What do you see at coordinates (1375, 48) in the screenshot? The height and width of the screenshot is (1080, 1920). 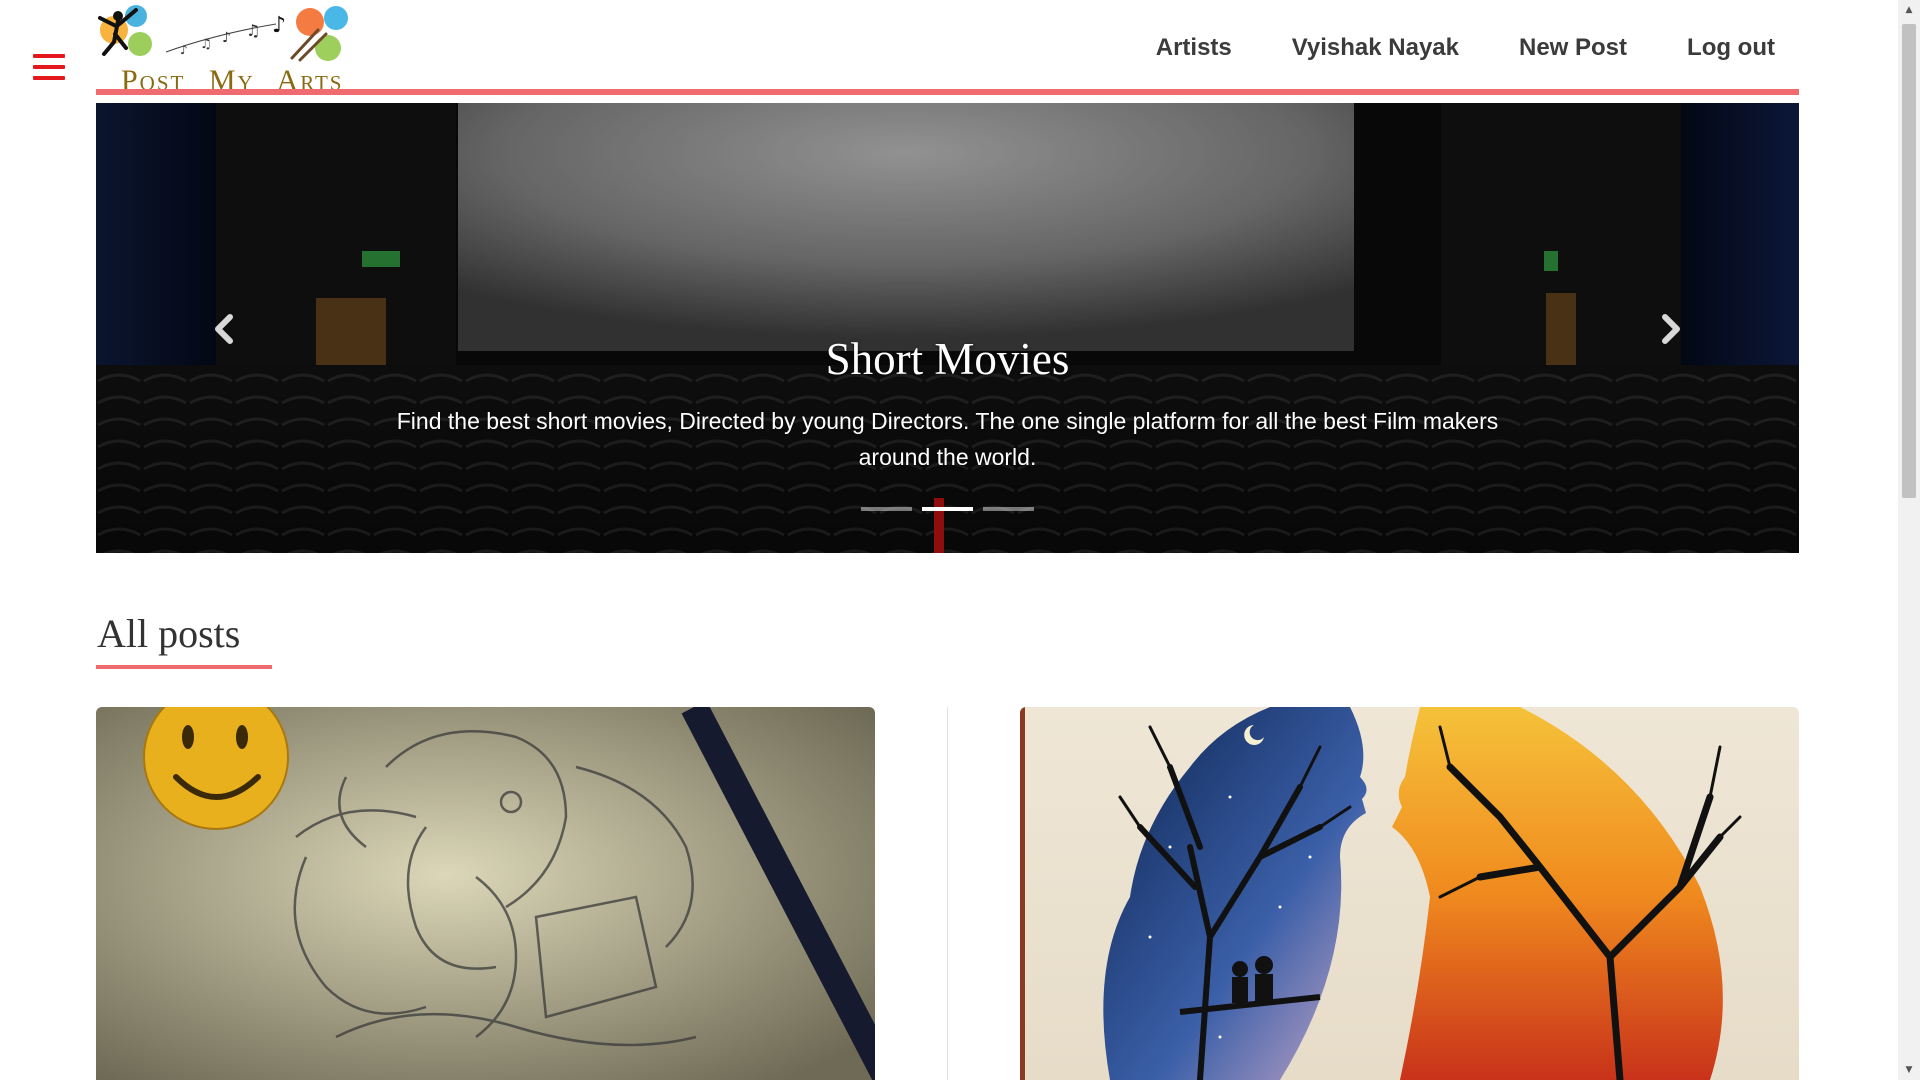 I see `nav-user-profile: Vyishak Nayak` at bounding box center [1375, 48].